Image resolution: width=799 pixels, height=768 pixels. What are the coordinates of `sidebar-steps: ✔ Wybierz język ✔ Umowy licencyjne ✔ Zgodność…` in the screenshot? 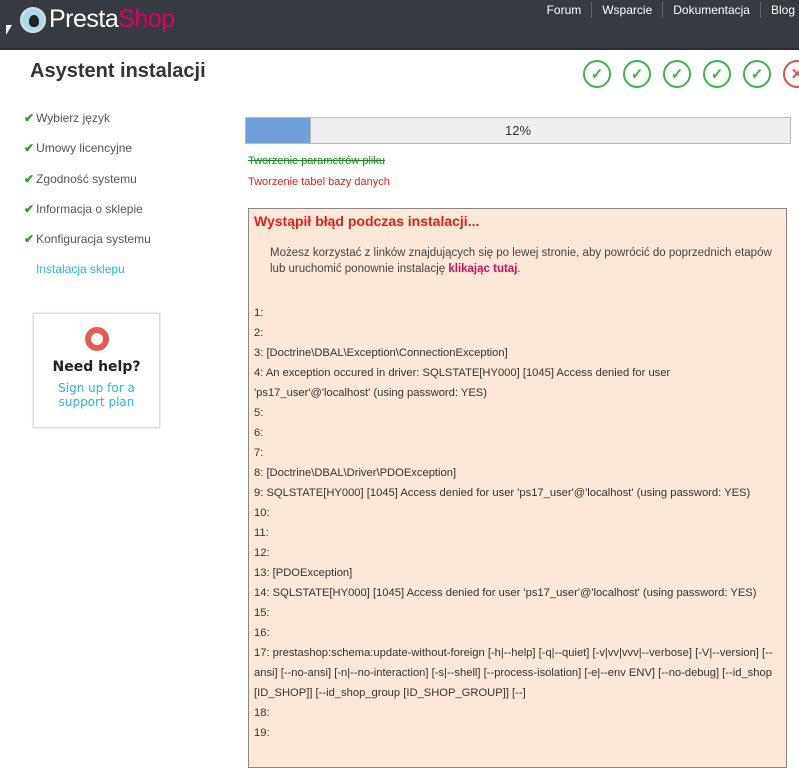 It's located at (87, 202).